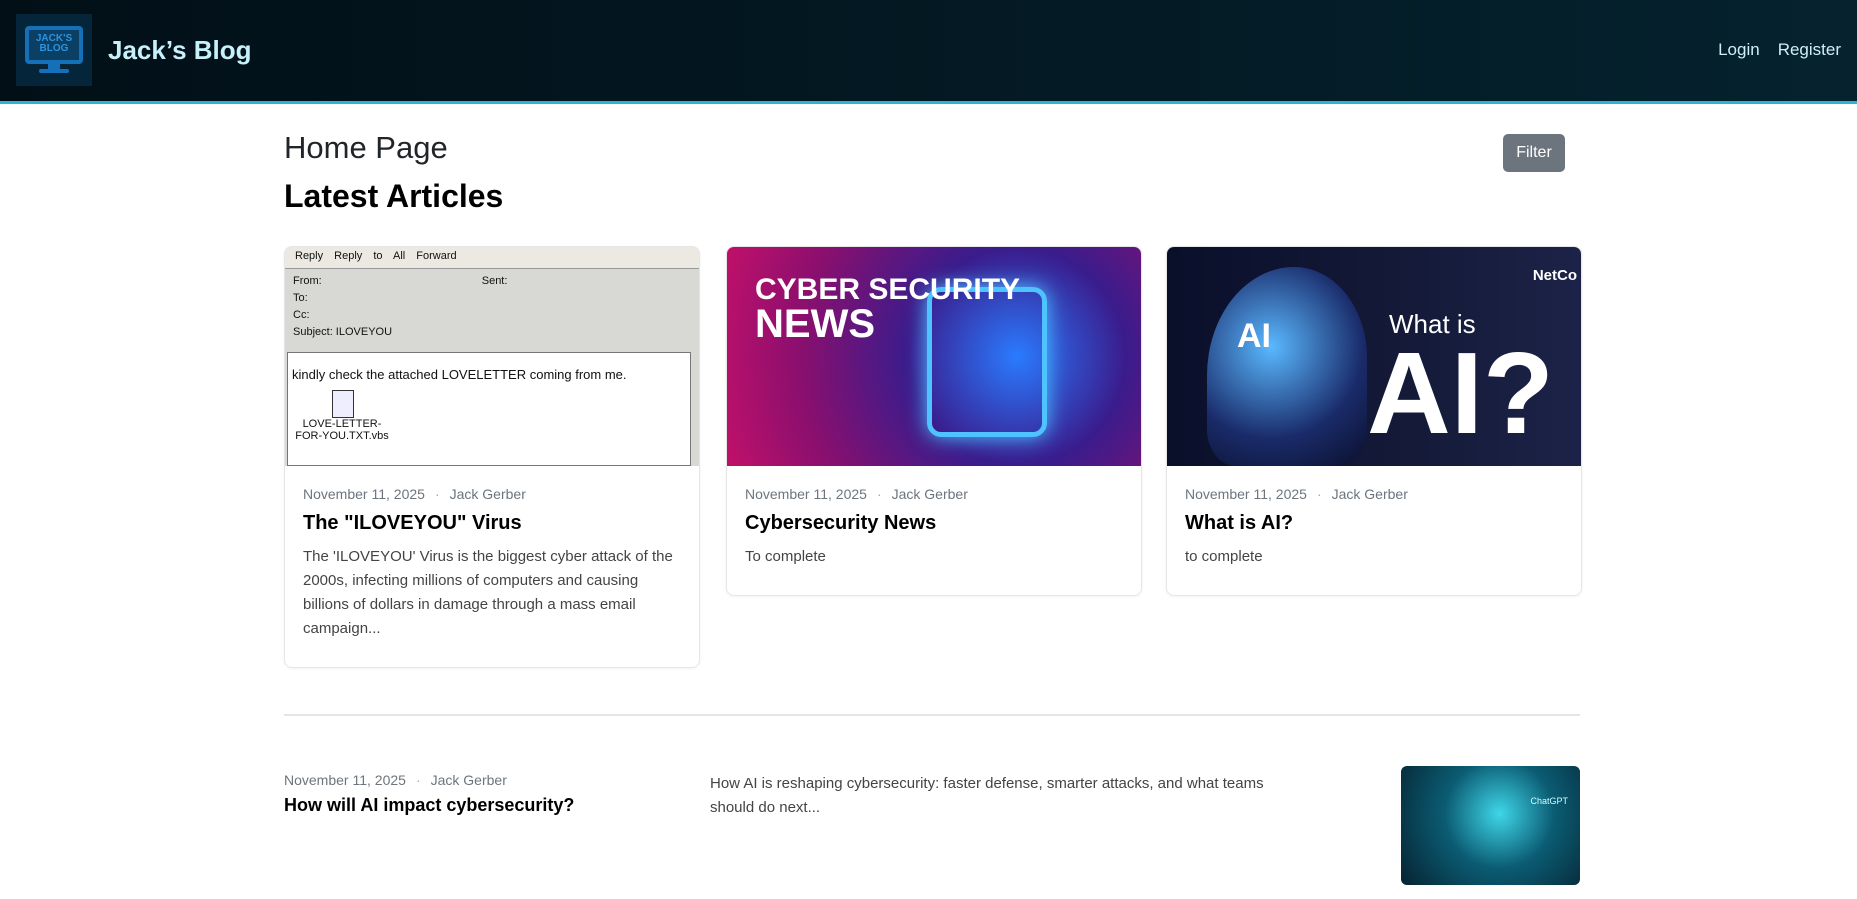 This screenshot has height=899, width=1857. What do you see at coordinates (928, 52) in the screenshot?
I see `site-header: JACK'S BLOG Jack’s Blog Login Register` at bounding box center [928, 52].